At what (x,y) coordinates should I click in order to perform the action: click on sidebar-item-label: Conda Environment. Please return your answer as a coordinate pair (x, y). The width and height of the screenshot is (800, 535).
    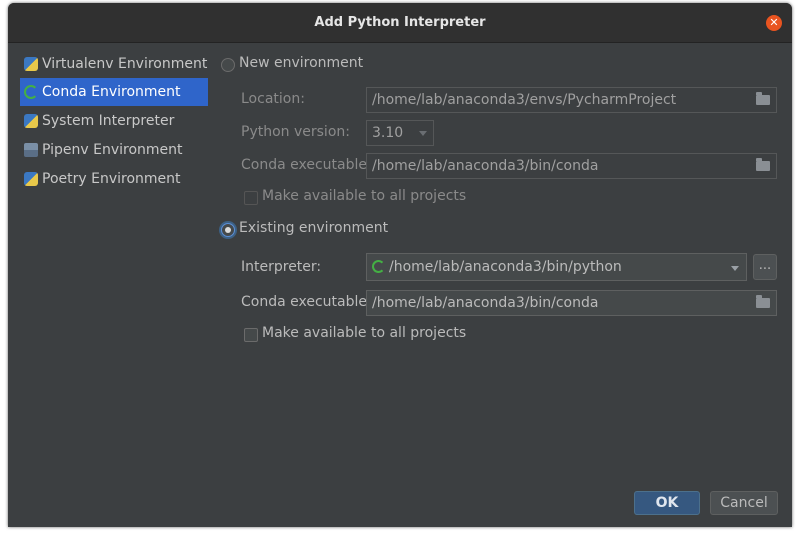
    Looking at the image, I should click on (111, 92).